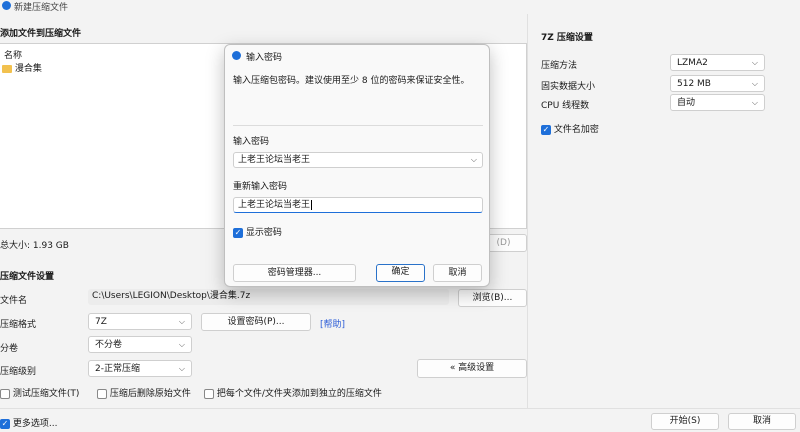 Image resolution: width=800 pixels, height=432 pixels. Describe the element at coordinates (400, 7) in the screenshot. I see `title-bar: 新建压缩文件` at that location.